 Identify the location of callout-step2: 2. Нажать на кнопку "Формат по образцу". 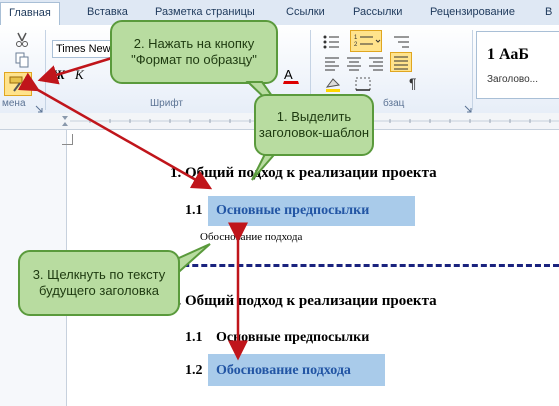
(194, 52).